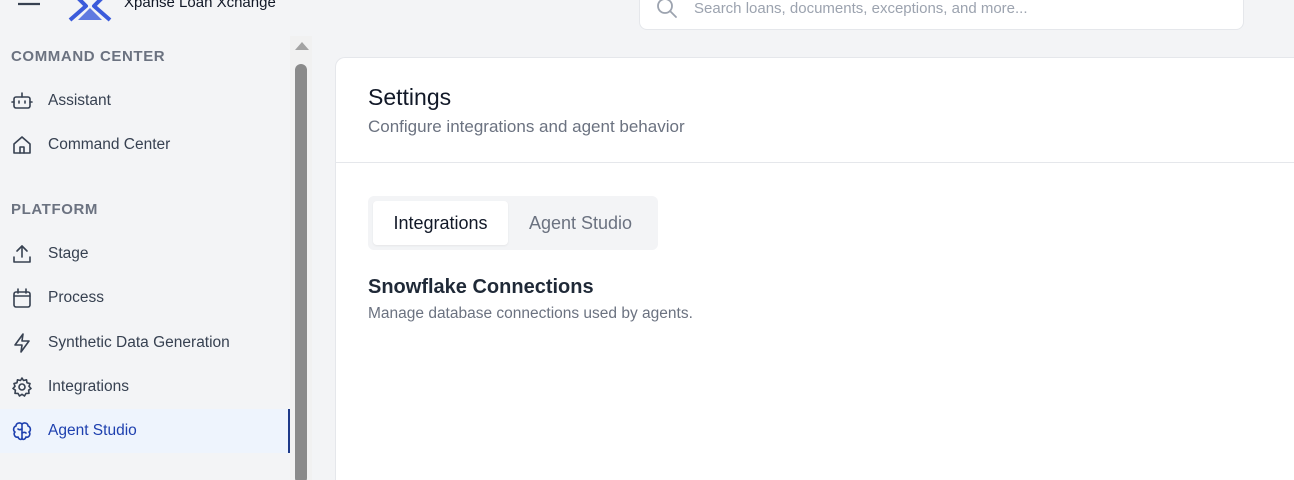 This screenshot has height=480, width=1294. What do you see at coordinates (79, 100) in the screenshot?
I see `sidebar-item-label: Assistant` at bounding box center [79, 100].